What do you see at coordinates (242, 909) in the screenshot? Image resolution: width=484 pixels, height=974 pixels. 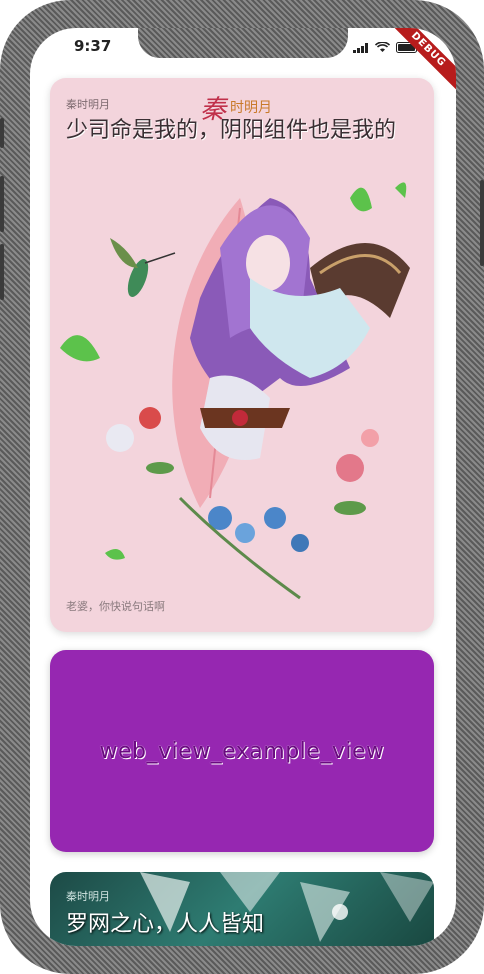 I see `article-card-2: 秦时明月 罗网之心，人人皆知` at bounding box center [242, 909].